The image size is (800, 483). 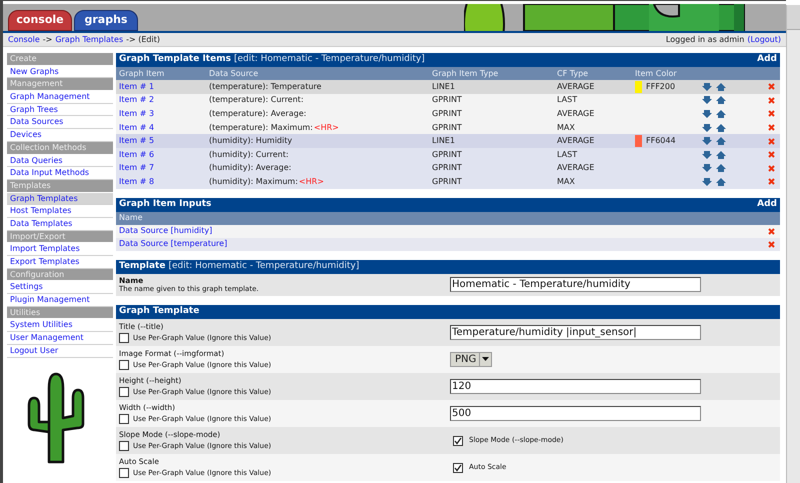 I want to click on text-field: Homematic - Temperature/humidity, so click(x=575, y=284).